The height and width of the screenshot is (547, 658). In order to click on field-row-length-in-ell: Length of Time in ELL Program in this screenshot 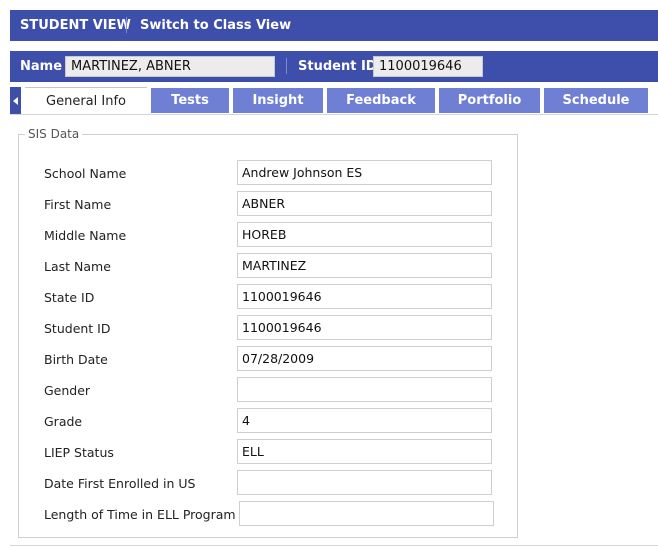, I will do `click(268, 519)`.